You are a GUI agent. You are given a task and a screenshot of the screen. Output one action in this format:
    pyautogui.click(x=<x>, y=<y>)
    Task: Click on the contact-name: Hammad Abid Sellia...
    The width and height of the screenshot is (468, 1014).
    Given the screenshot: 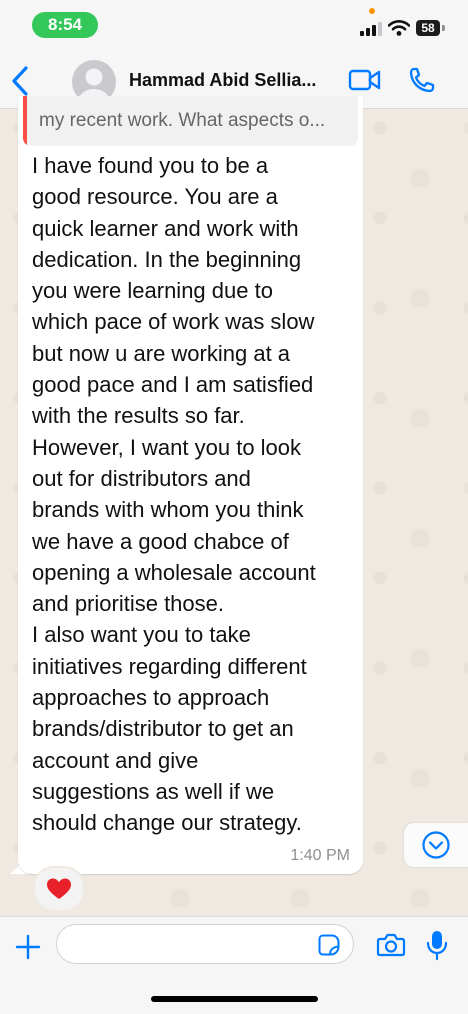 What is the action you would take?
    pyautogui.click(x=234, y=80)
    